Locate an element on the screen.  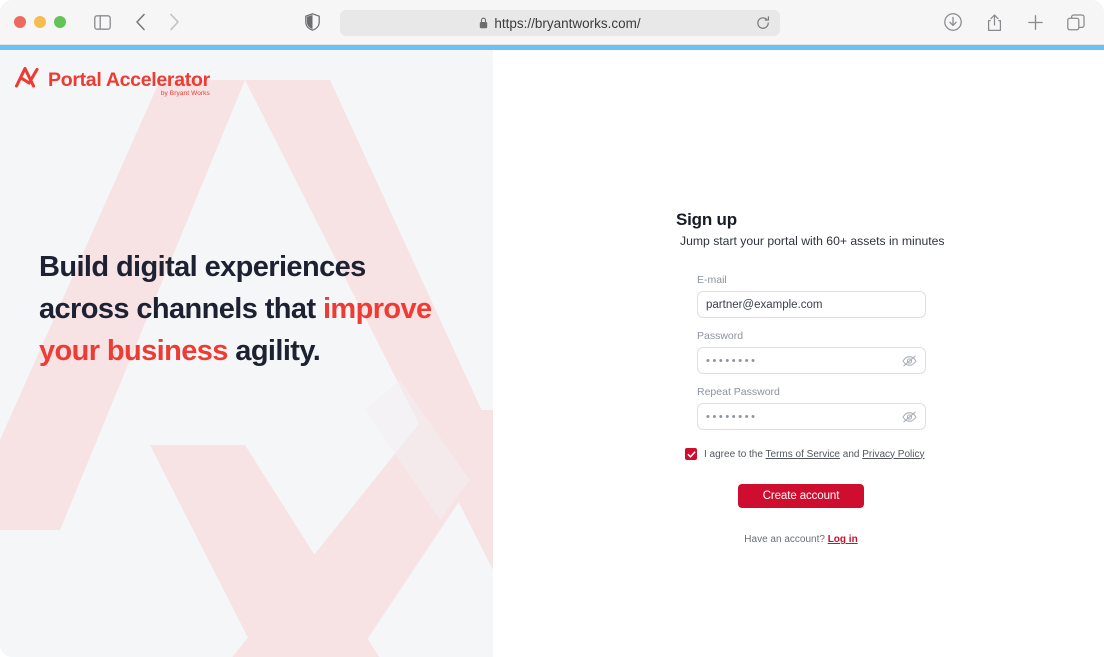
repeat-password-input: •••••••• is located at coordinates (811, 416).